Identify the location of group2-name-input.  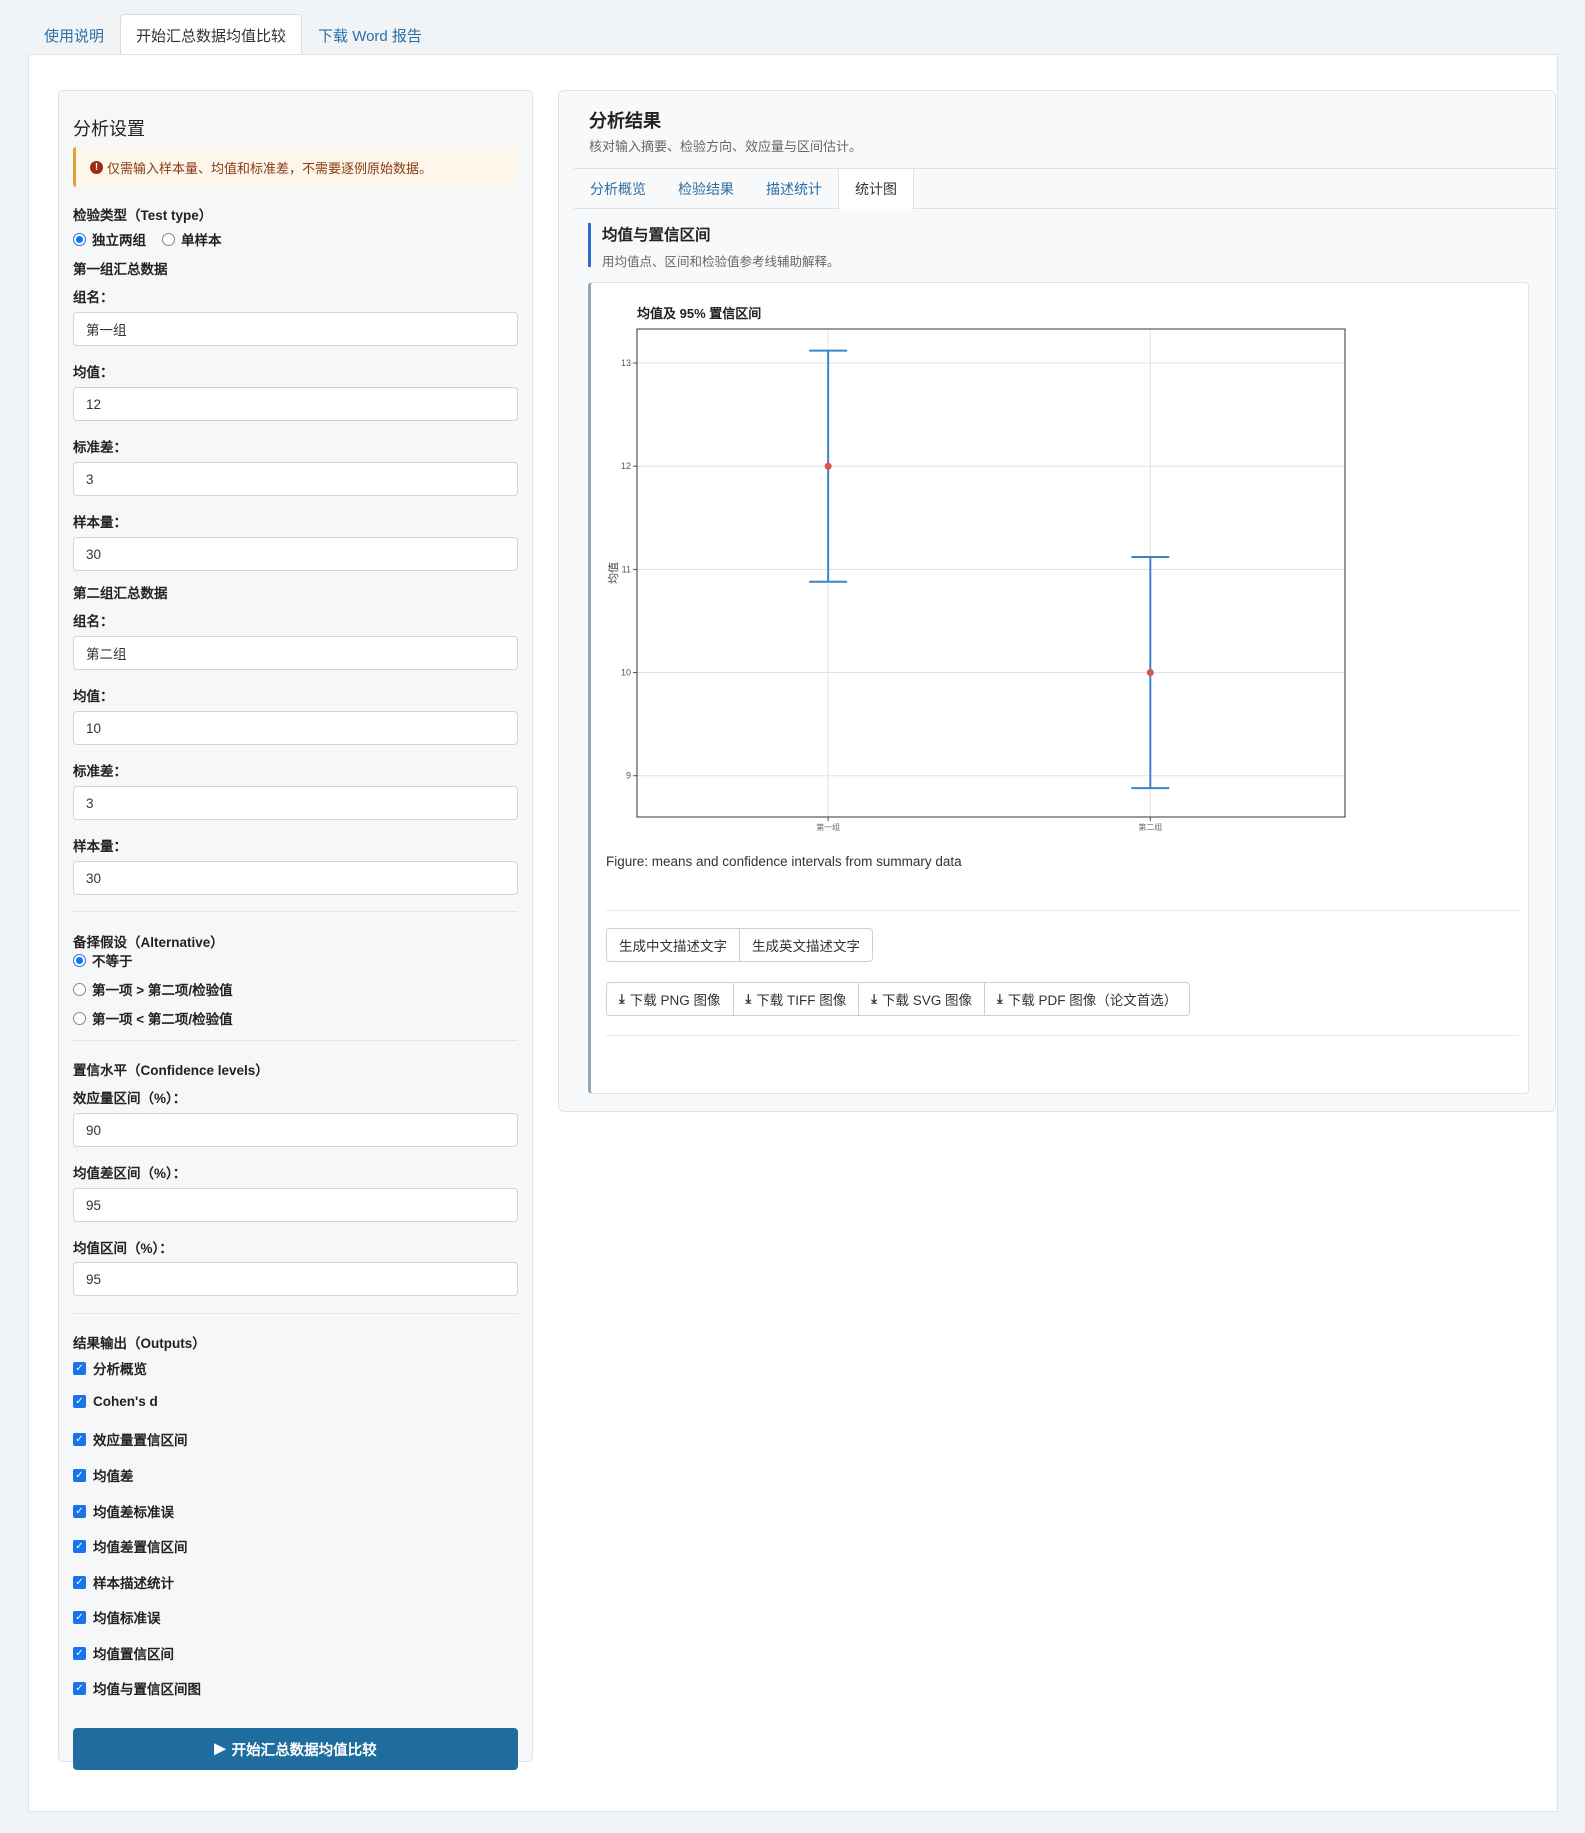
(295, 653).